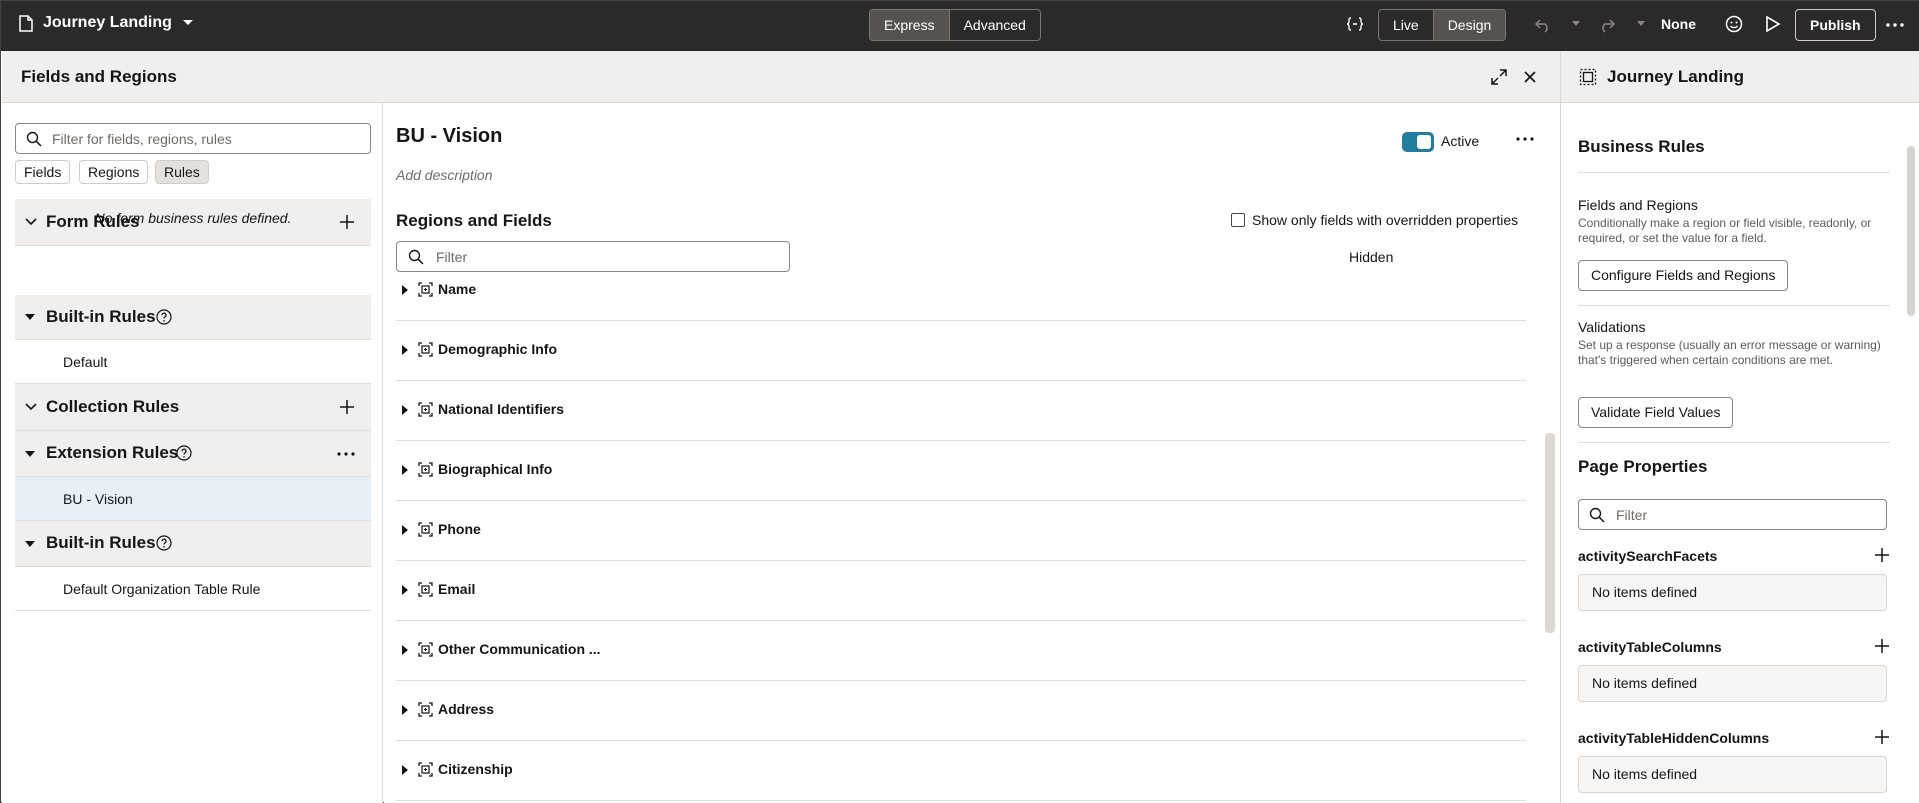 The image size is (1919, 803). What do you see at coordinates (1499, 77) in the screenshot?
I see `expand-icon` at bounding box center [1499, 77].